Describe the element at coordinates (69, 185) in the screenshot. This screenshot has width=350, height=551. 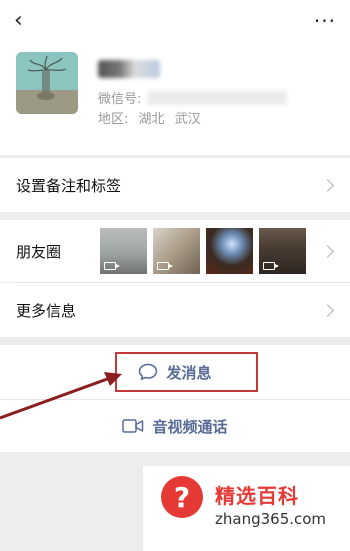
I see `remark-tags-label: 设置备注和标签` at that location.